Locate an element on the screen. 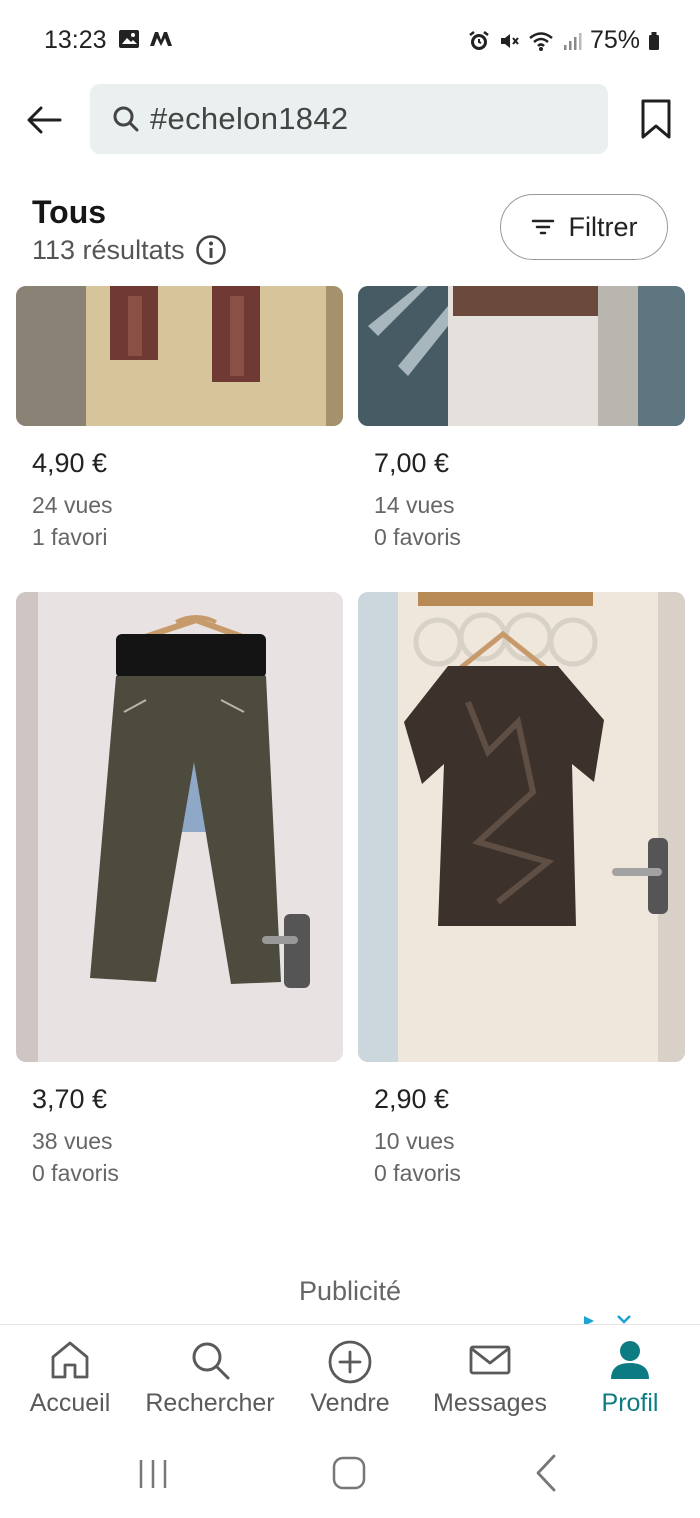 The image size is (700, 1518). list-item: 7,00 € 14 vues 0 favoris is located at coordinates (521, 419).